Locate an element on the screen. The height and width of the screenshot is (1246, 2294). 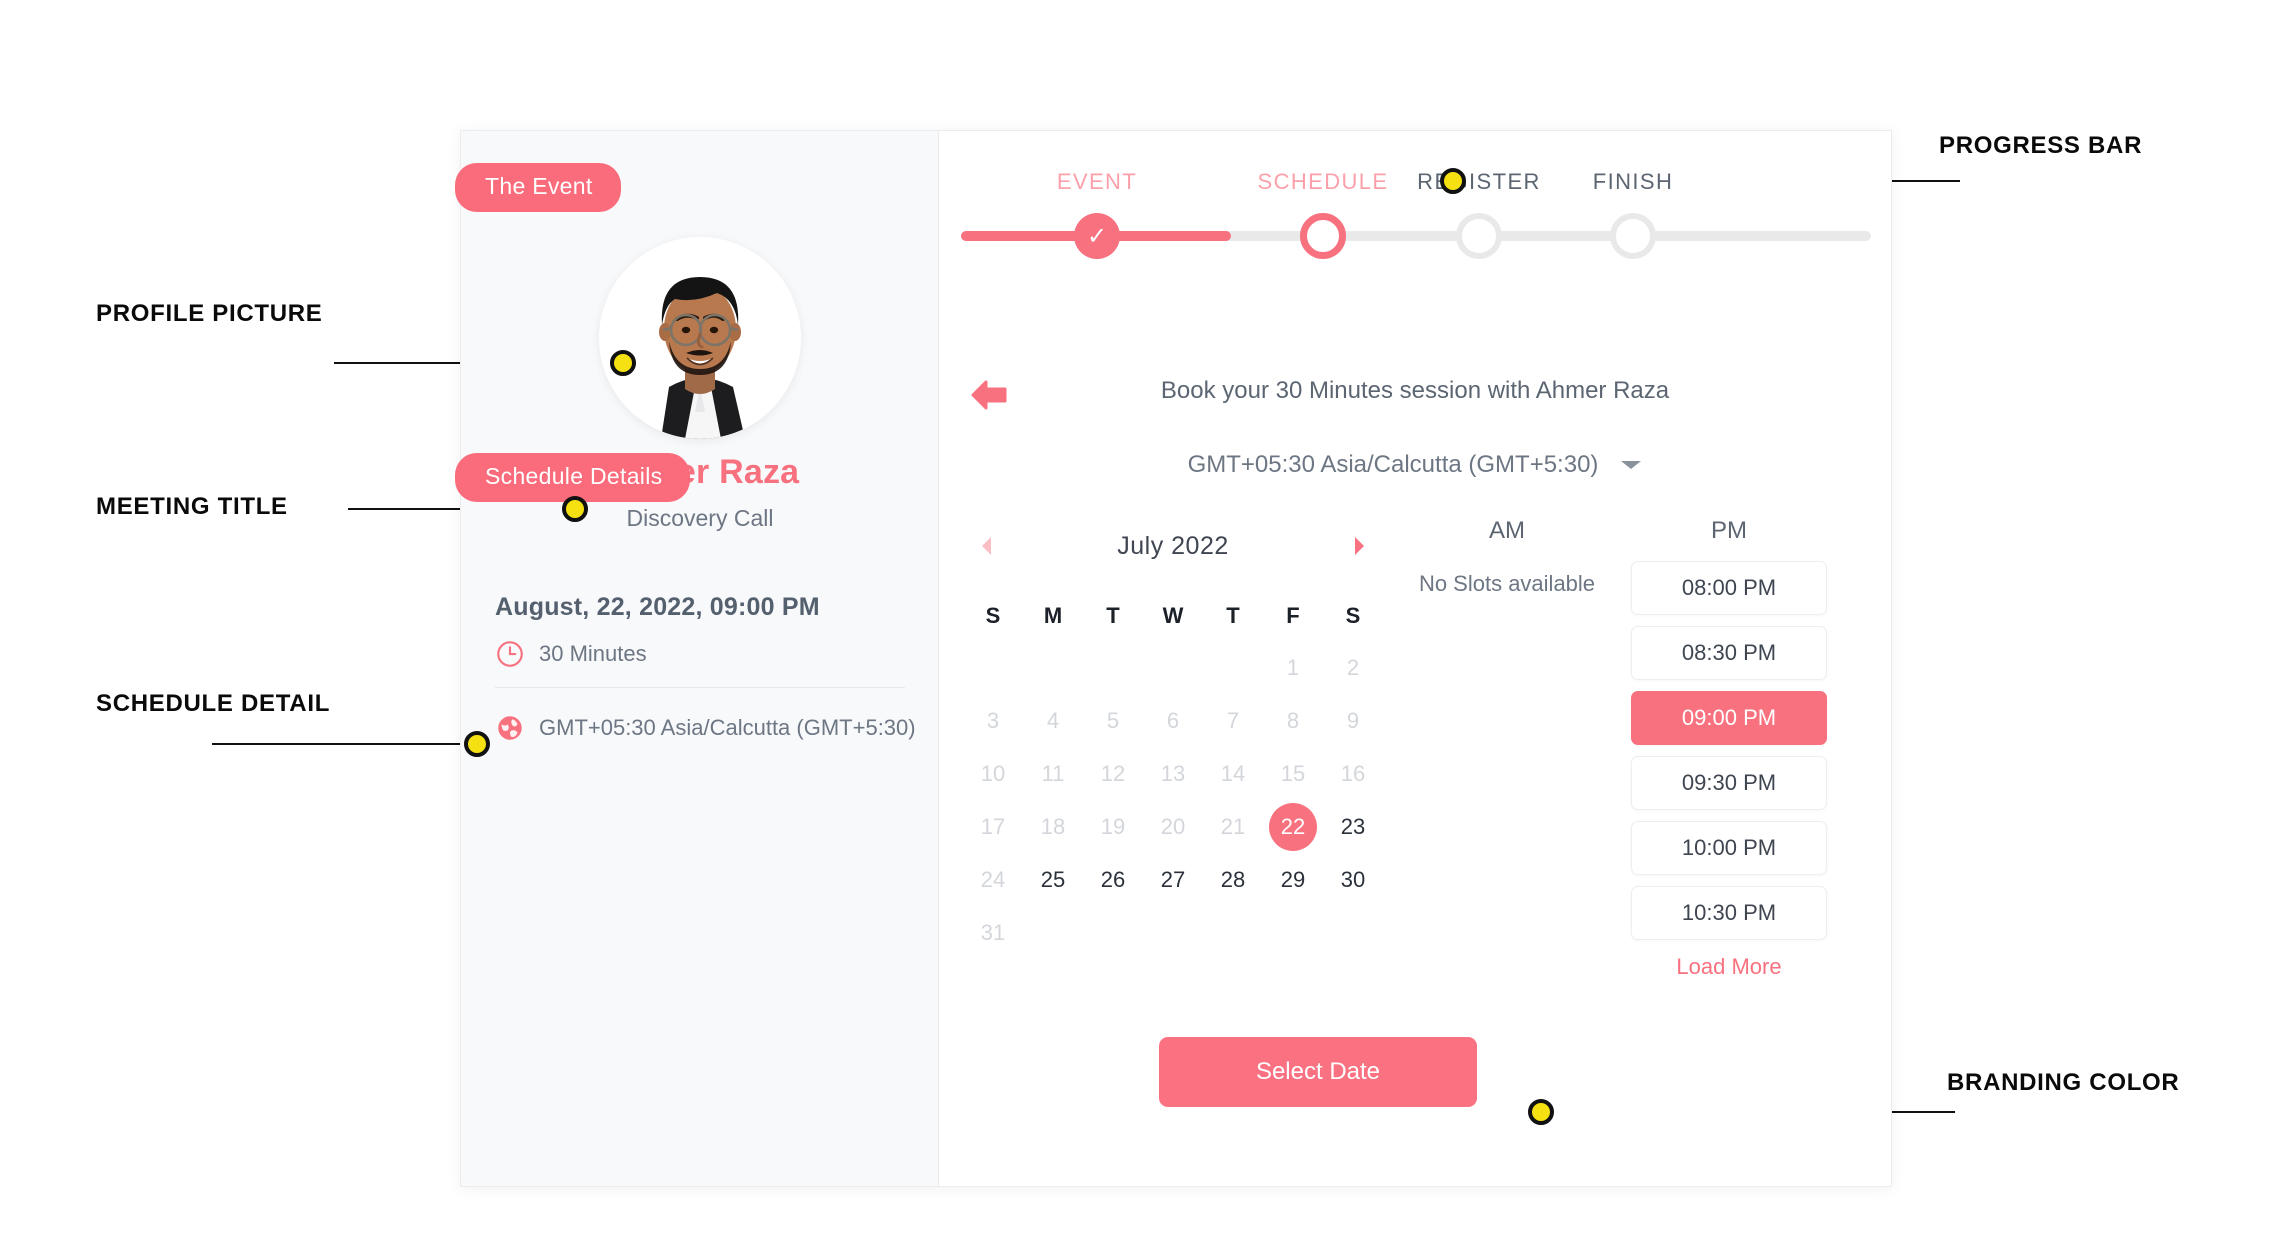
annotation-label-branding-color: BRANDING COLOR is located at coordinates (2063, 1082).